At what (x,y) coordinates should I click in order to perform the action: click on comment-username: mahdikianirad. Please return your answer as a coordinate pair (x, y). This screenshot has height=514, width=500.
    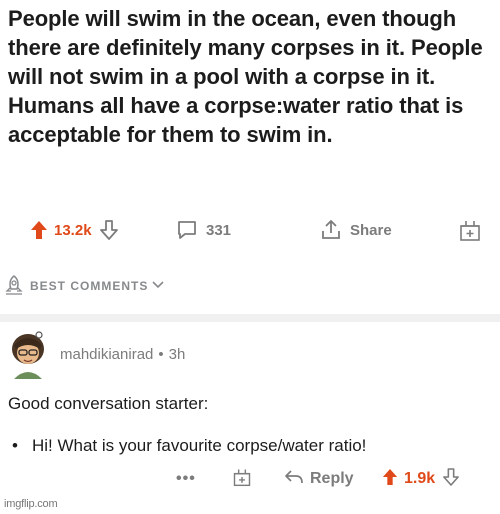
    Looking at the image, I should click on (106, 354).